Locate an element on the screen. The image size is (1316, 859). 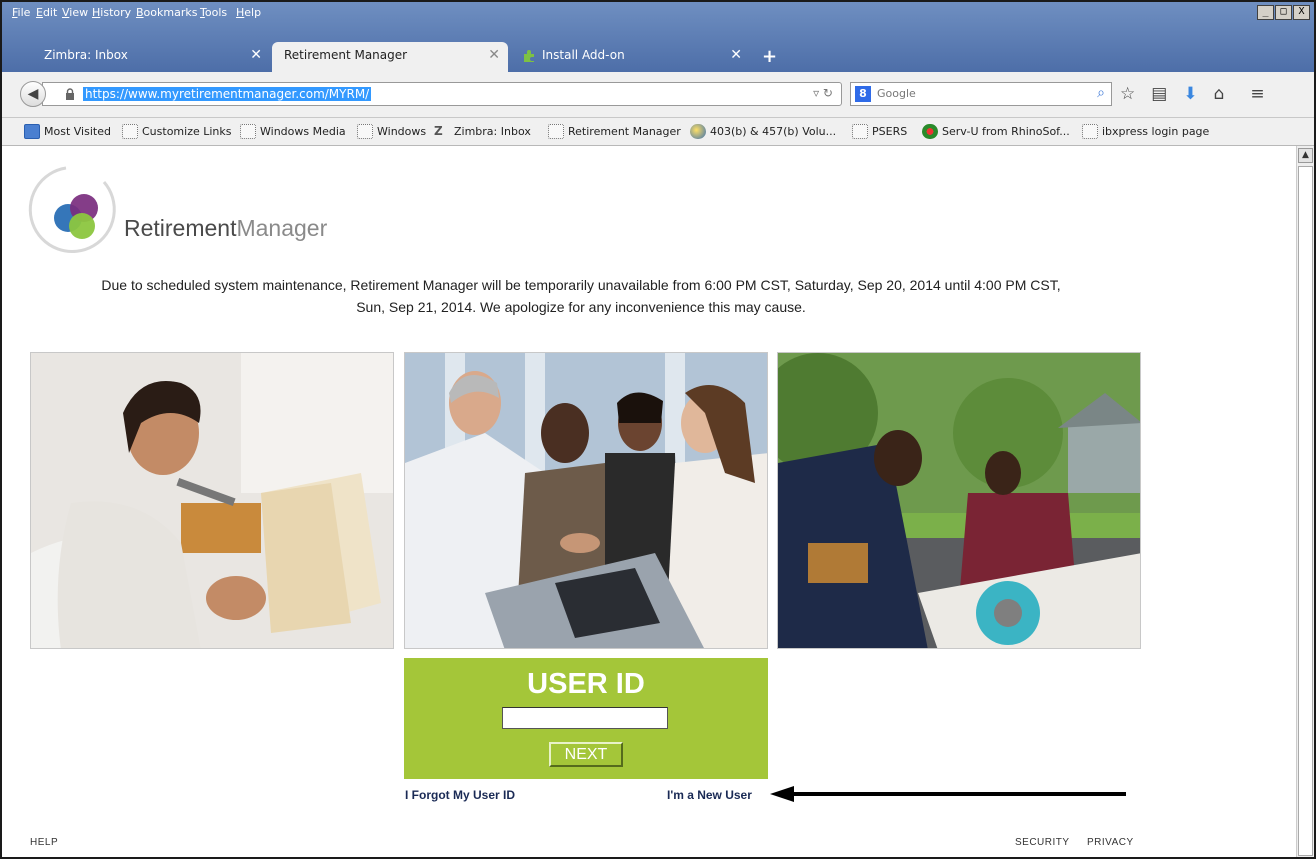
menu-file: File is located at coordinates (21, 12).